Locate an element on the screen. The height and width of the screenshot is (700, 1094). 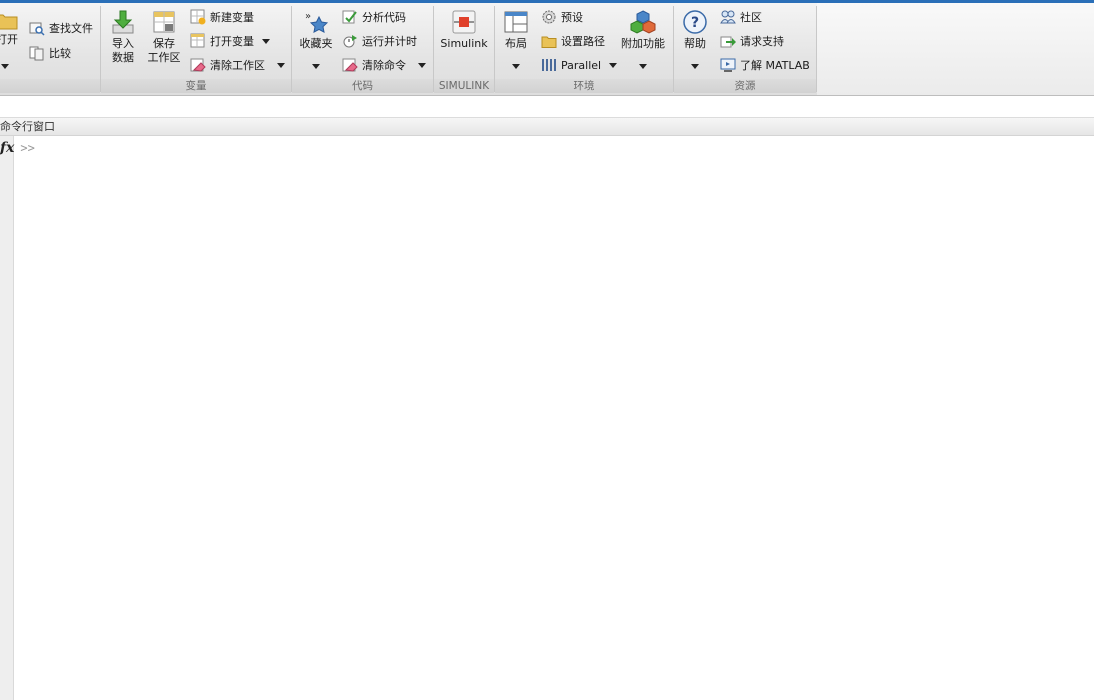
save-workspace-label-2: 工作区 is located at coordinates (164, 57).